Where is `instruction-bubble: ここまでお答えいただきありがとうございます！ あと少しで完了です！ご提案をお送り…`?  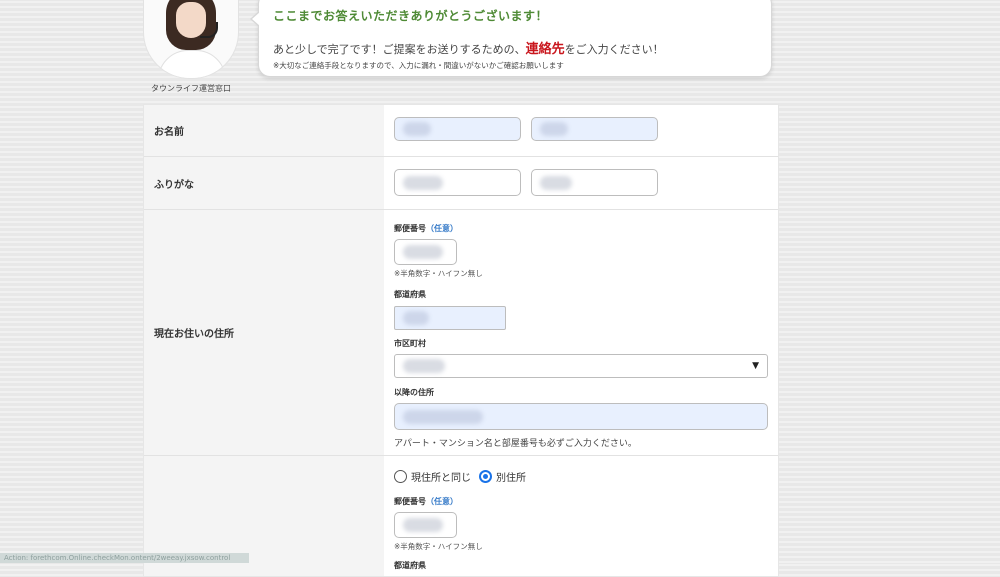
instruction-bubble: ここまでお答えいただきありがとうございます！ あと少しで完了です！ご提案をお送り… is located at coordinates (511, 38).